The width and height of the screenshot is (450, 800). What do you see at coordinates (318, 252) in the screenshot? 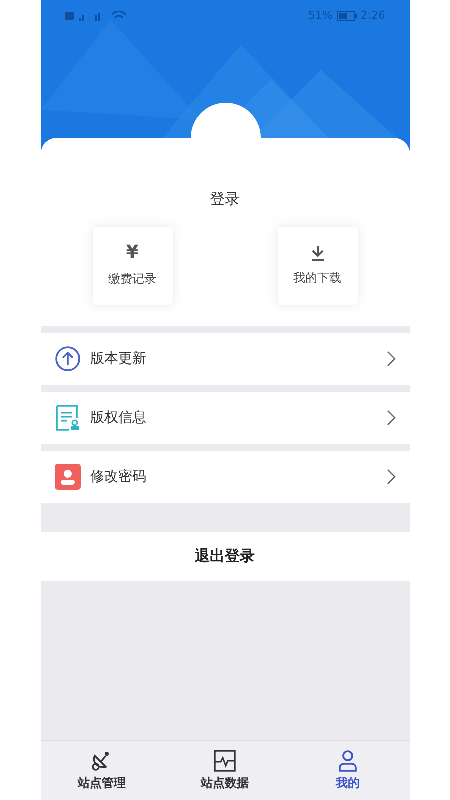
I see `download-icon` at bounding box center [318, 252].